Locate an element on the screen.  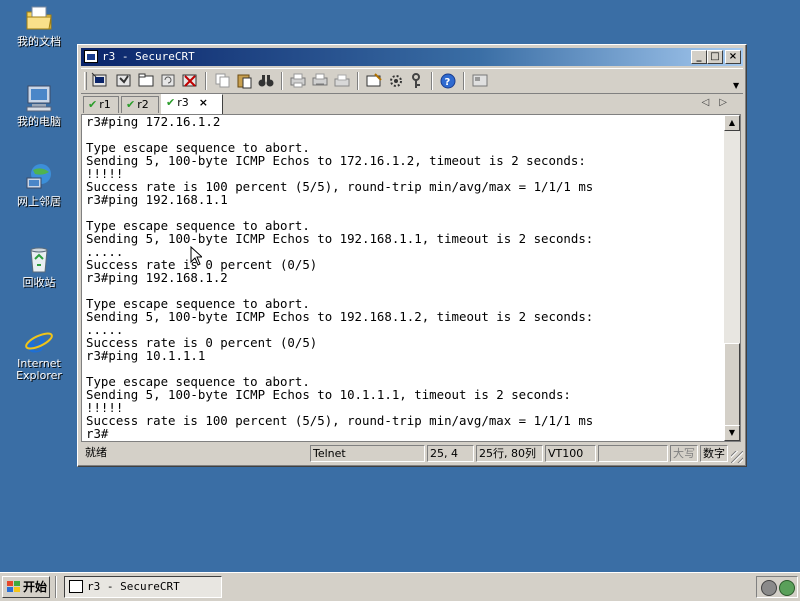
my-documents-icon is located at coordinates (39, 18).